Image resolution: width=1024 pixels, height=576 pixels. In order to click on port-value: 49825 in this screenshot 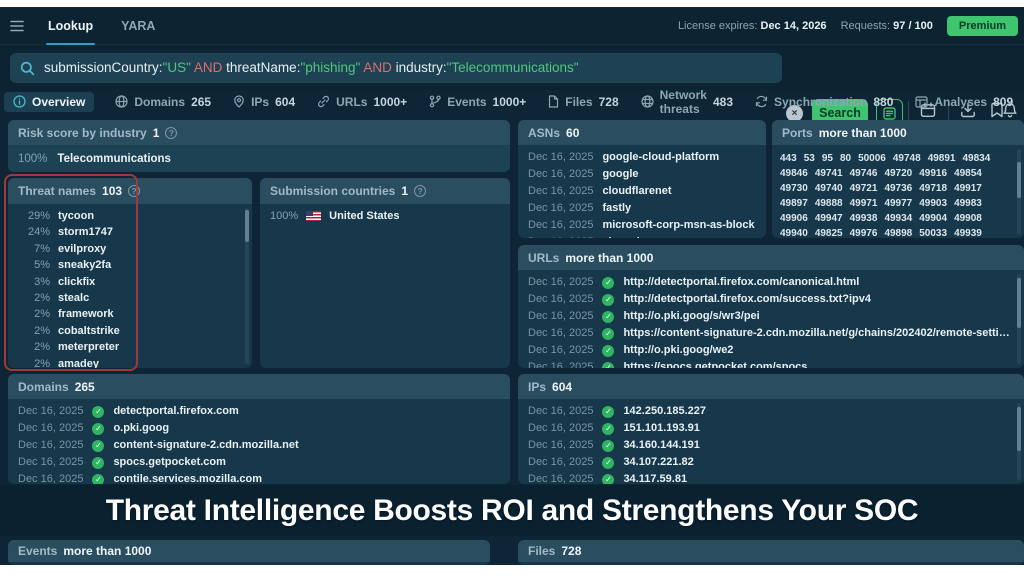, I will do `click(829, 232)`.